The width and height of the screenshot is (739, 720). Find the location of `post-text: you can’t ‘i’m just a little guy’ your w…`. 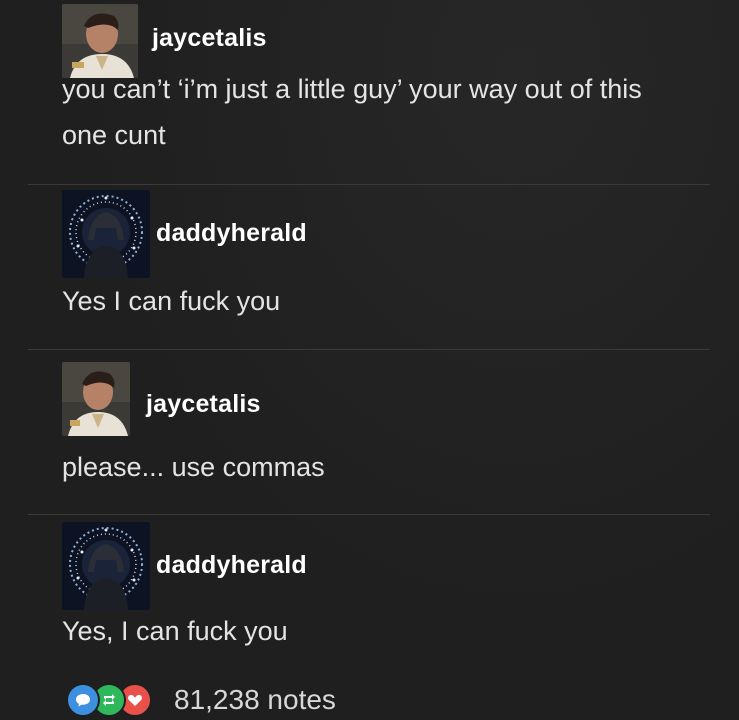

post-text: you can’t ‘i’m just a little guy’ your w… is located at coordinates (352, 112).